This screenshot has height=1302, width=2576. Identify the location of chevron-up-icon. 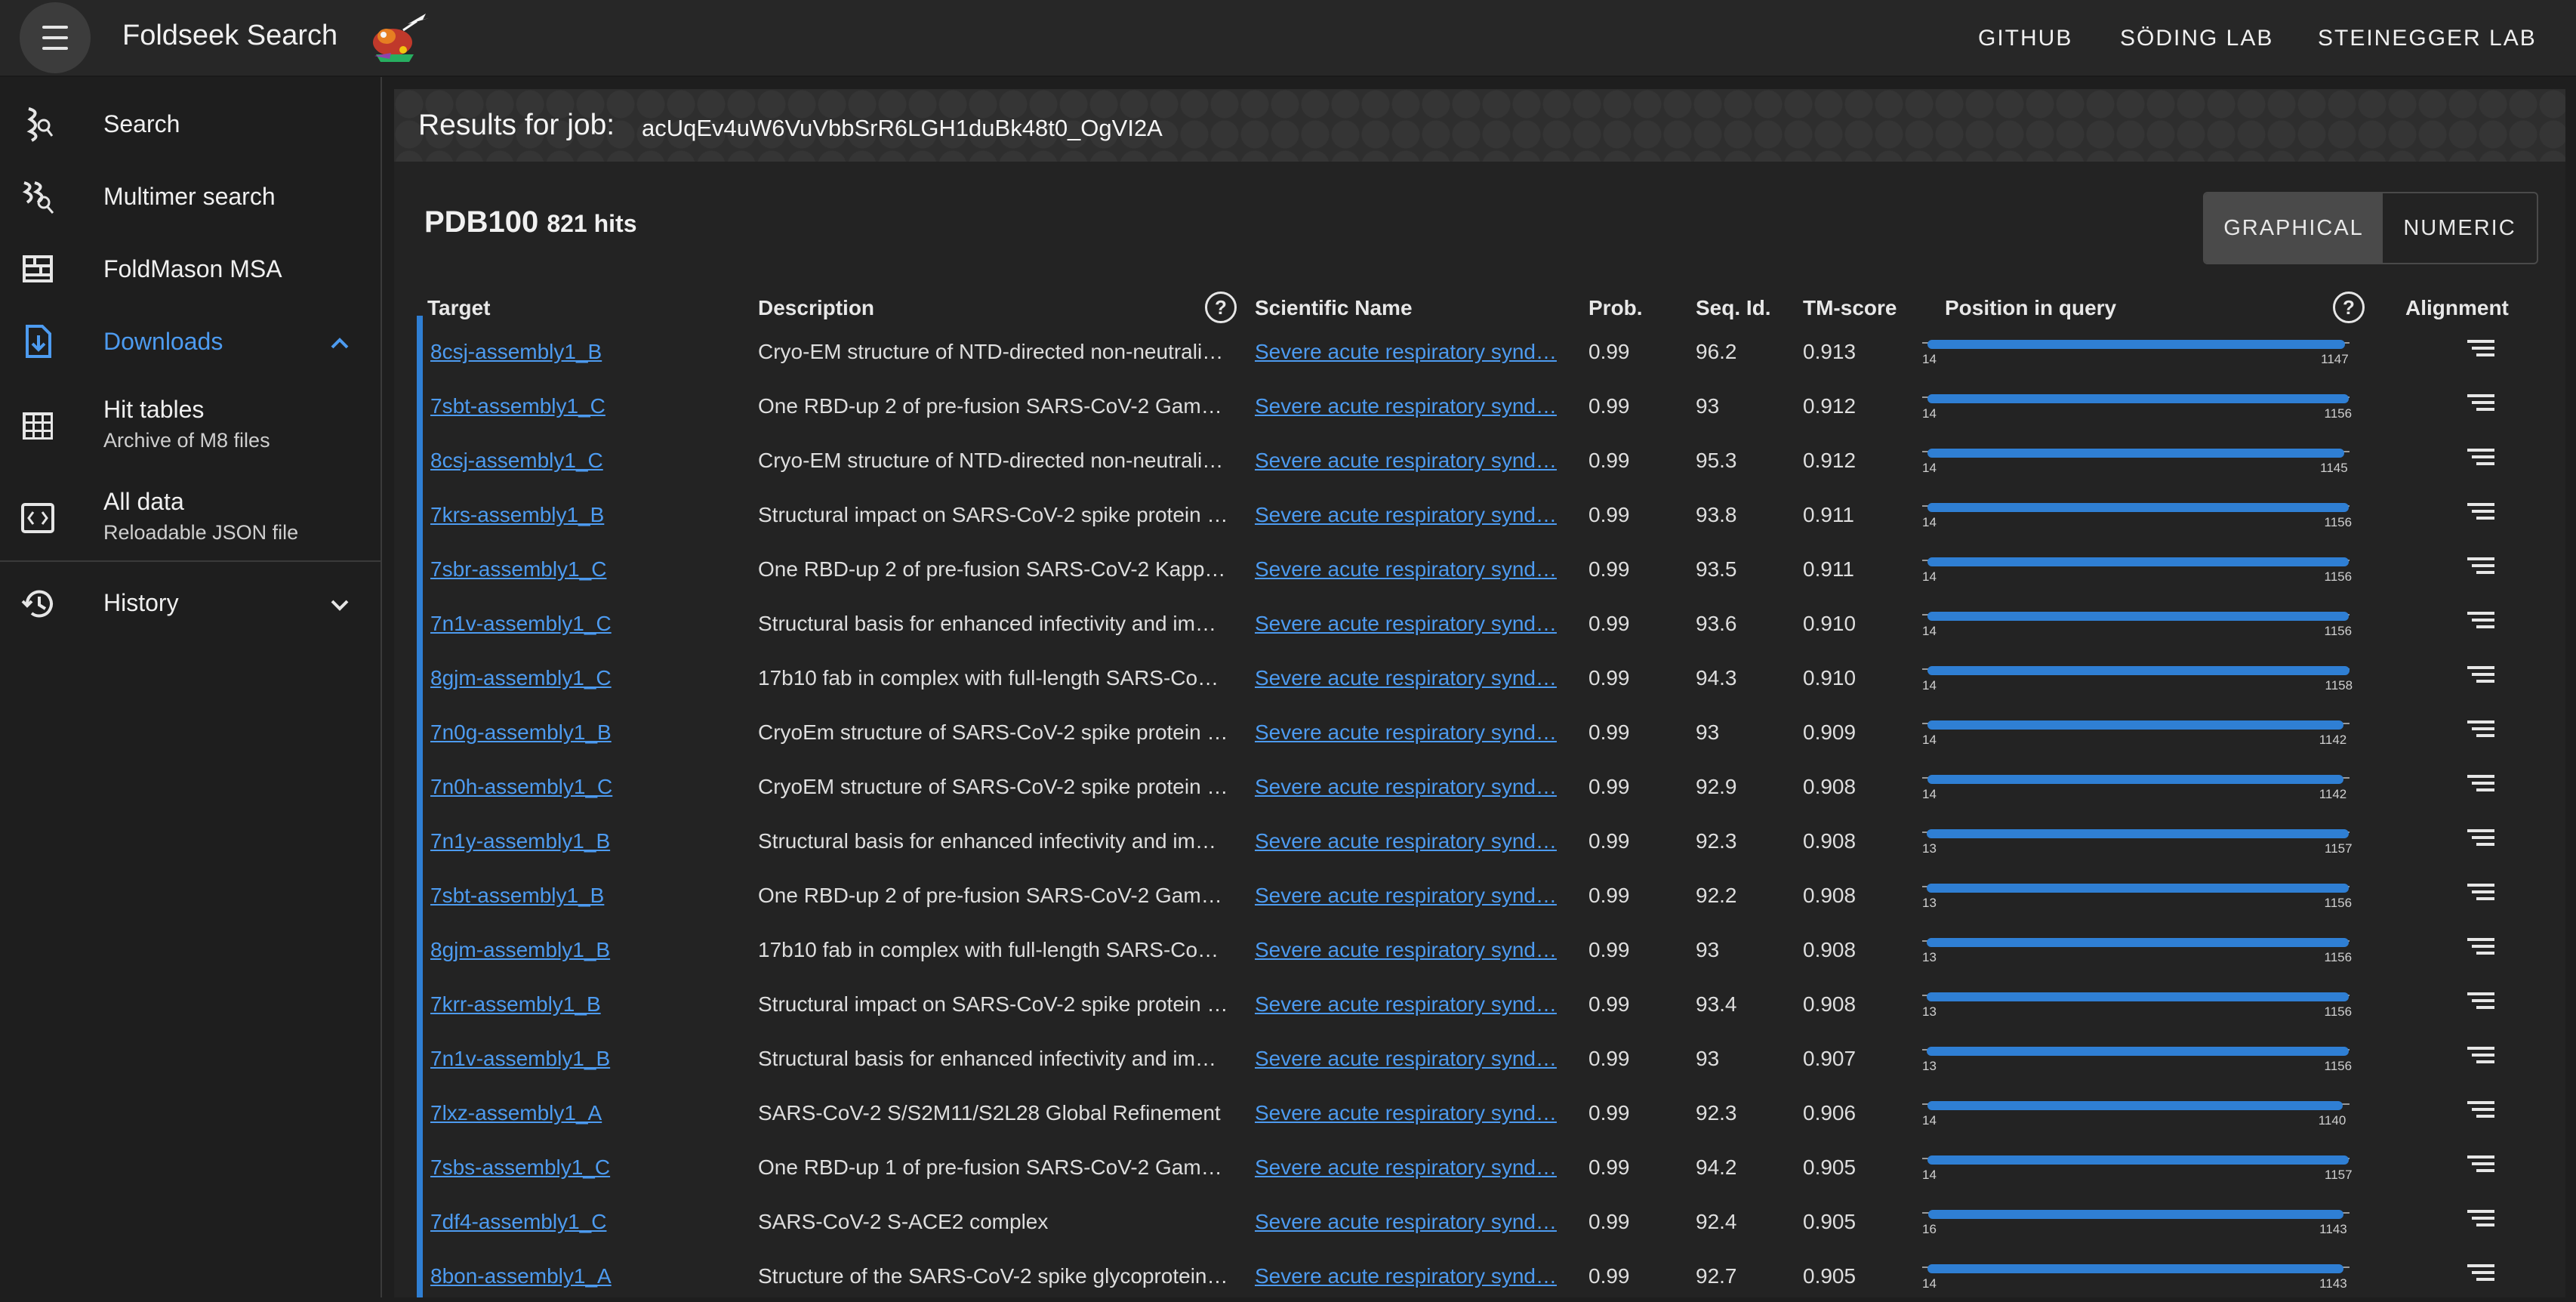
(339, 342).